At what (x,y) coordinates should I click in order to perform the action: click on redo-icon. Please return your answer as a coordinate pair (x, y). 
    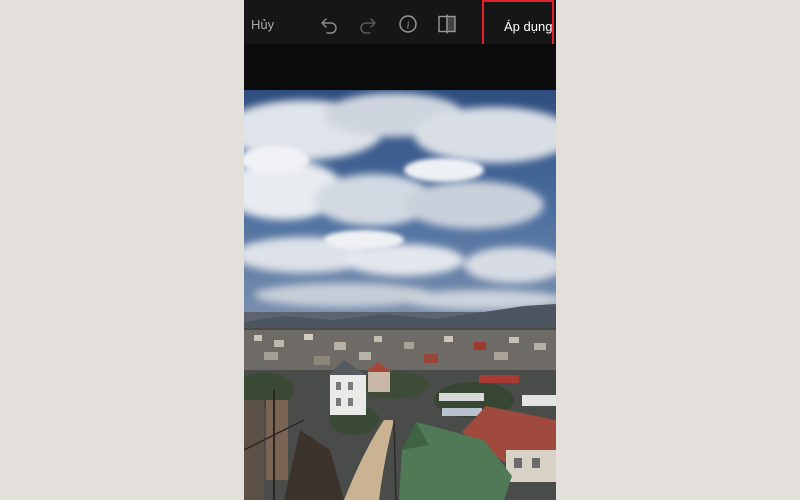
    Looking at the image, I should click on (368, 24).